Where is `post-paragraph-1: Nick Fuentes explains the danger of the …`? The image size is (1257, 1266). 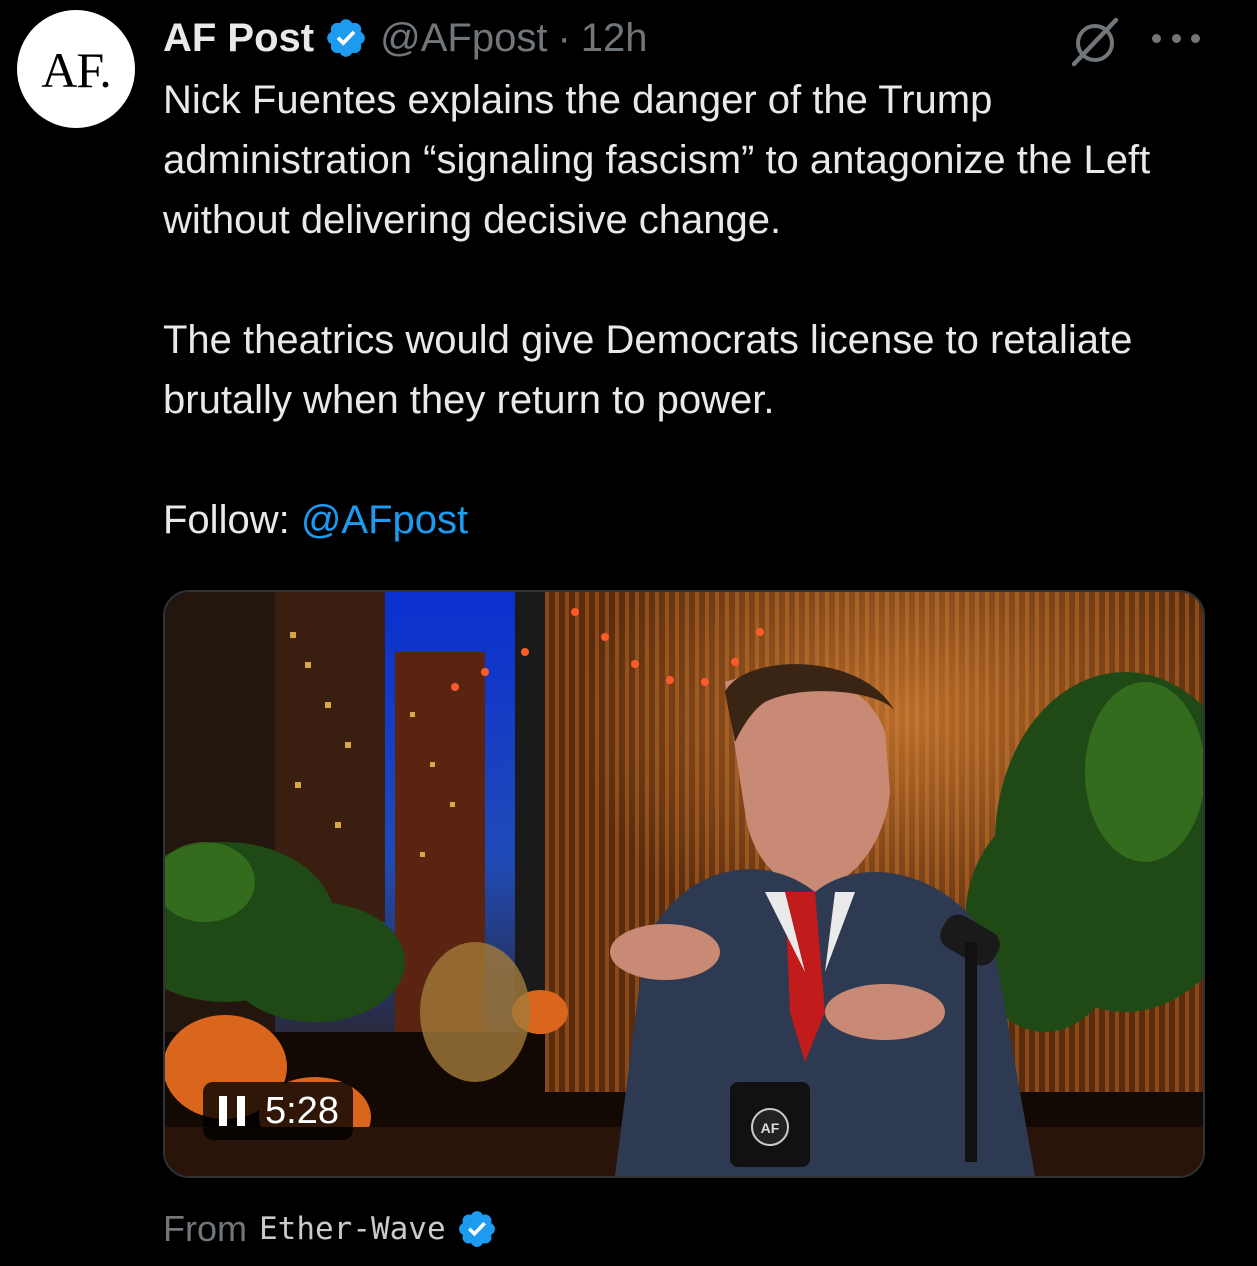 post-paragraph-1: Nick Fuentes explains the danger of the … is located at coordinates (657, 160).